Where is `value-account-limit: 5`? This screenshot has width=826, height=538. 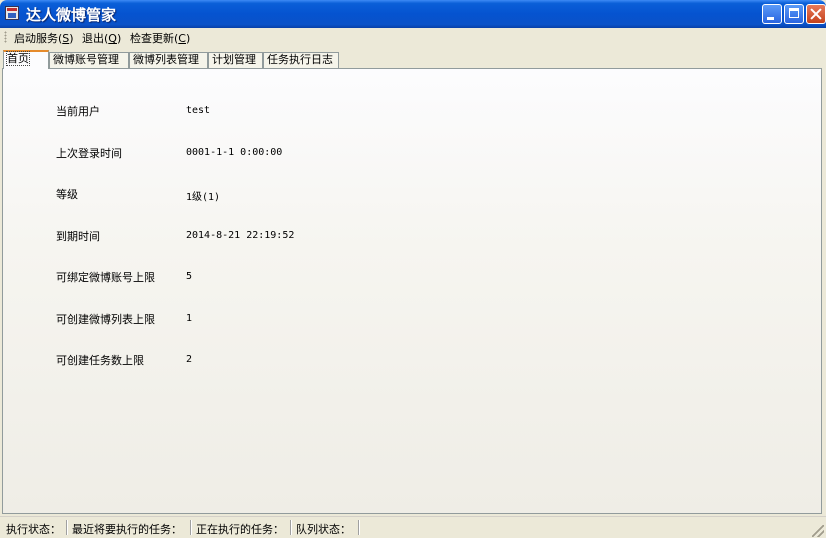
value-account-limit: 5 is located at coordinates (189, 276).